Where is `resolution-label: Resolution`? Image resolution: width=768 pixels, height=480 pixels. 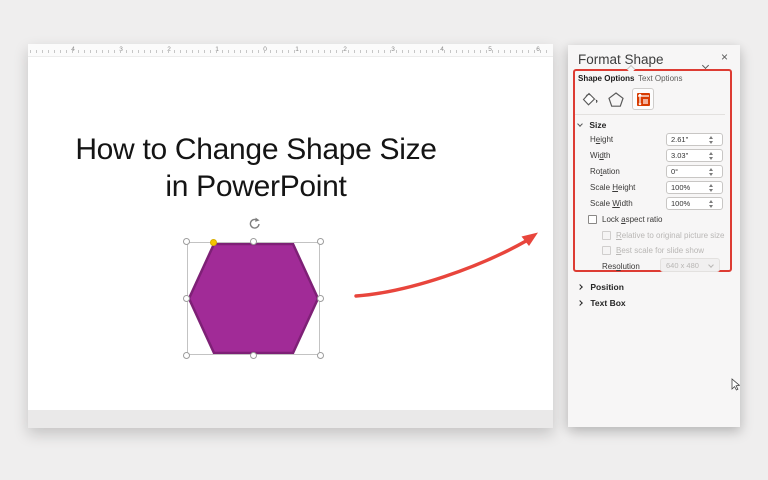
resolution-label: Resolution is located at coordinates (621, 266).